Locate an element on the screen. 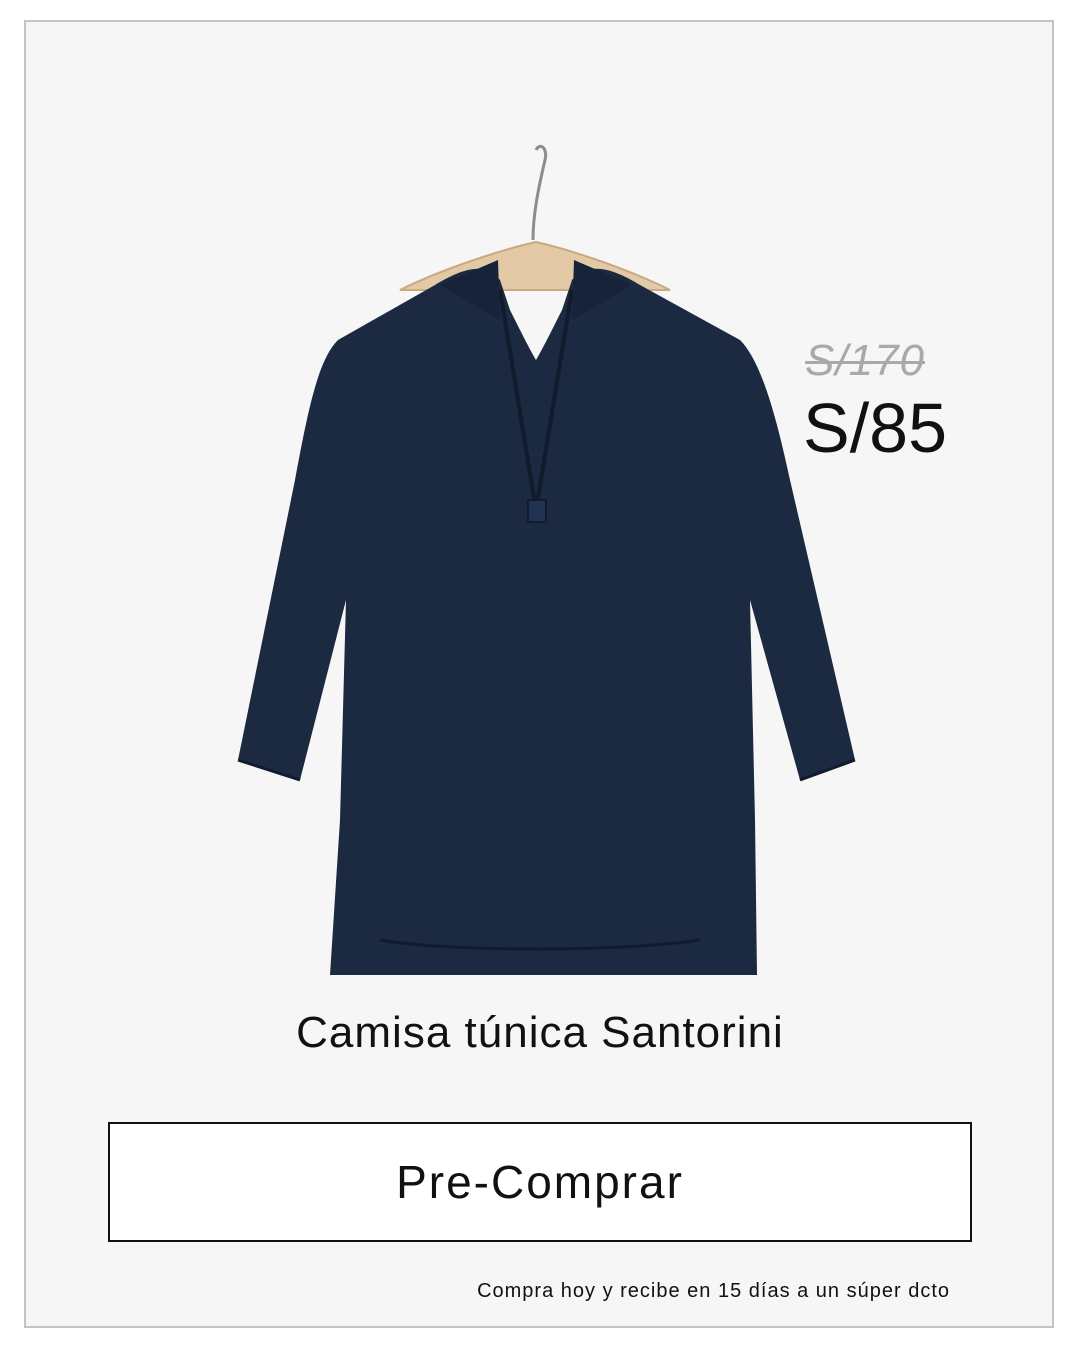 The width and height of the screenshot is (1080, 1350). hanger-hook-icon is located at coordinates (539, 192).